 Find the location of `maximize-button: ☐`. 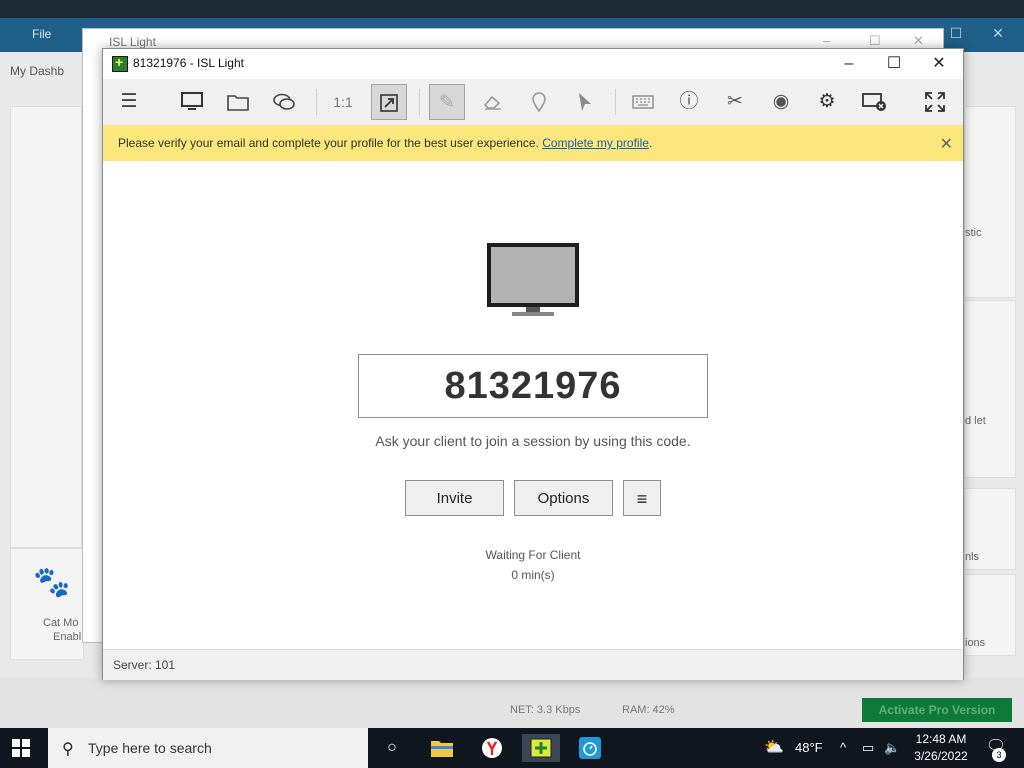

maximize-button: ☐ is located at coordinates (894, 64).